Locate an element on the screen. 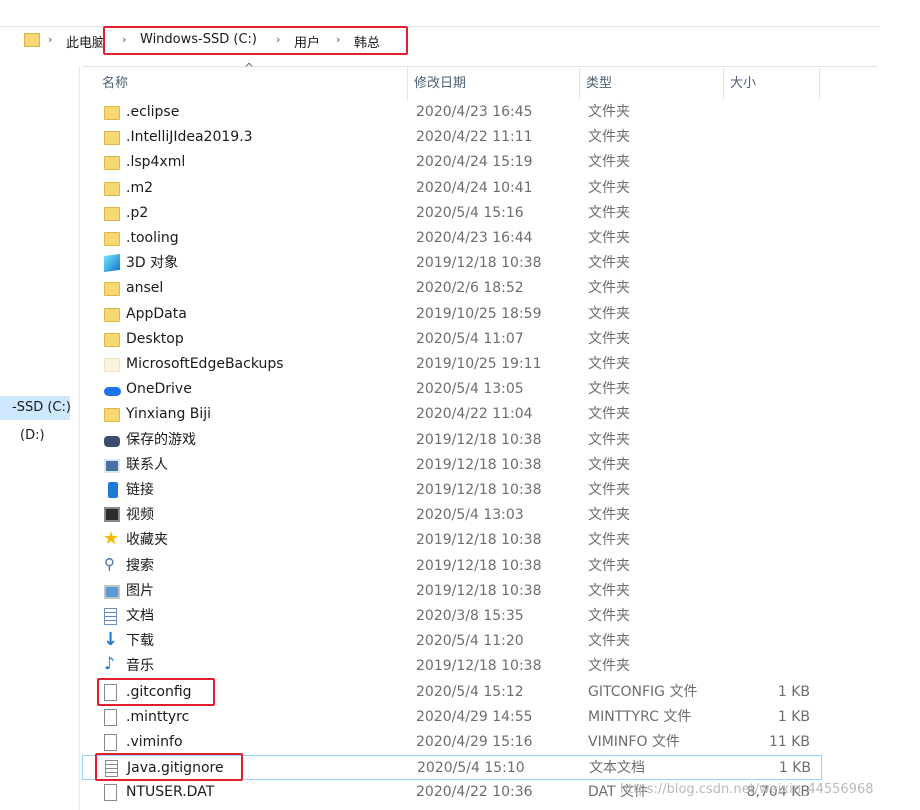 The height and width of the screenshot is (810, 920). file-name: 音乐 is located at coordinates (140, 666).